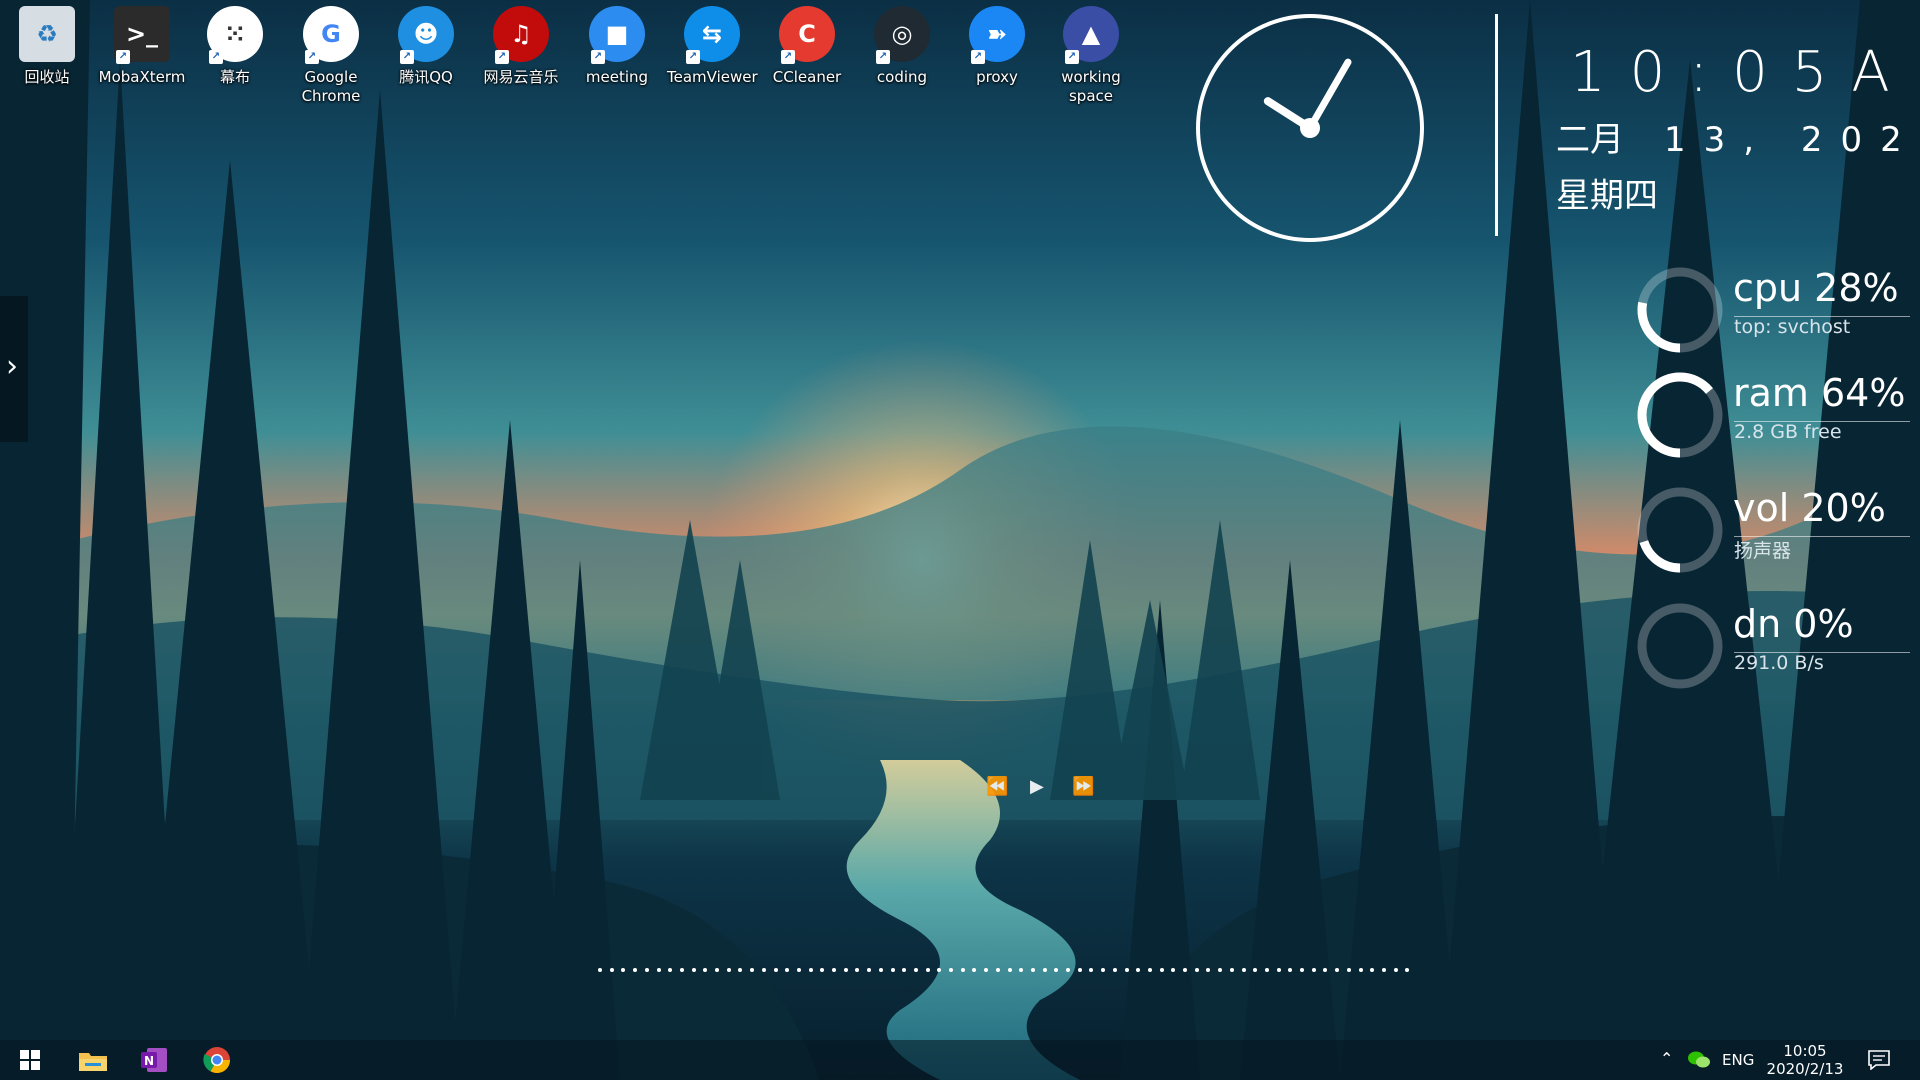 The width and height of the screenshot is (1920, 1080). I want to click on desktop-shortcut: C ↗ CCleaner, so click(807, 46).